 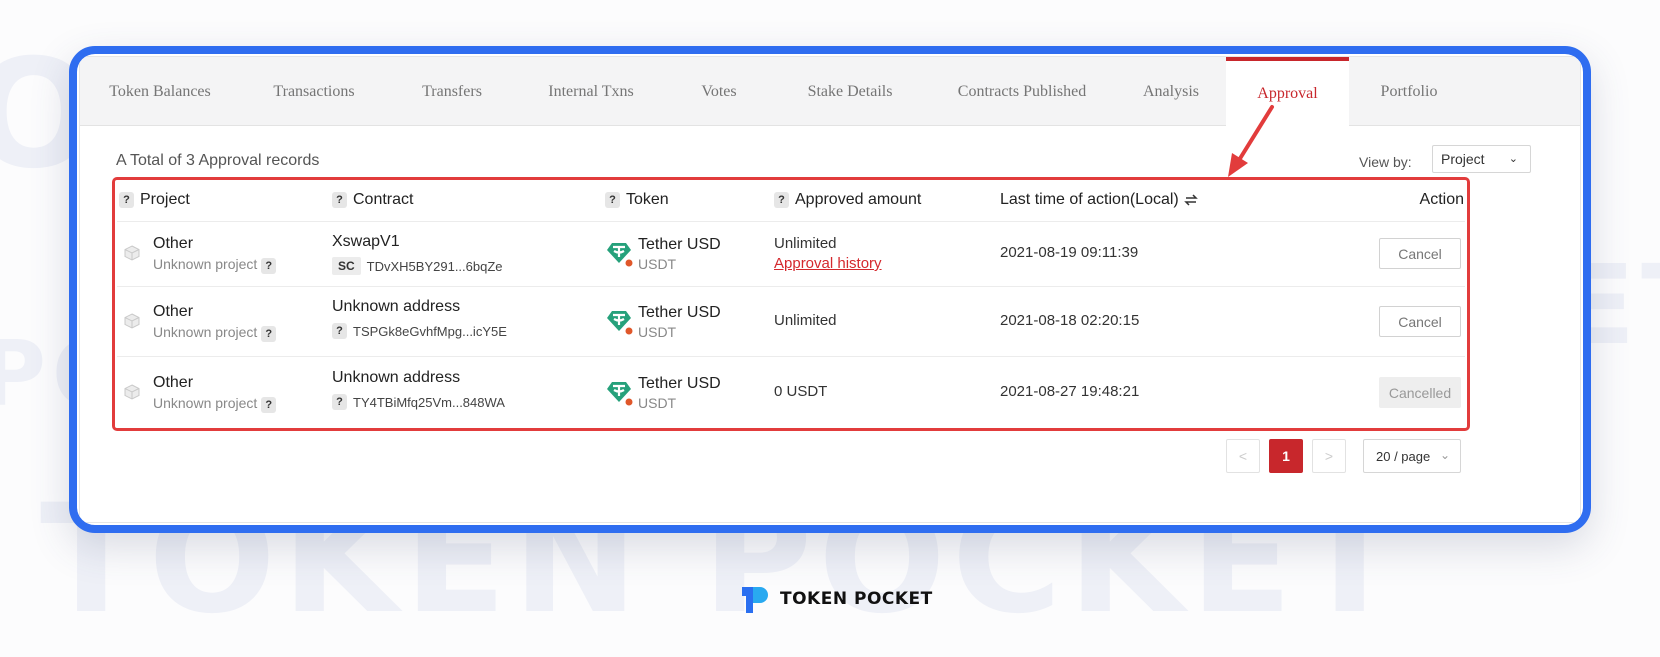 What do you see at coordinates (850, 91) in the screenshot?
I see `tab-stake-details: Stake Details` at bounding box center [850, 91].